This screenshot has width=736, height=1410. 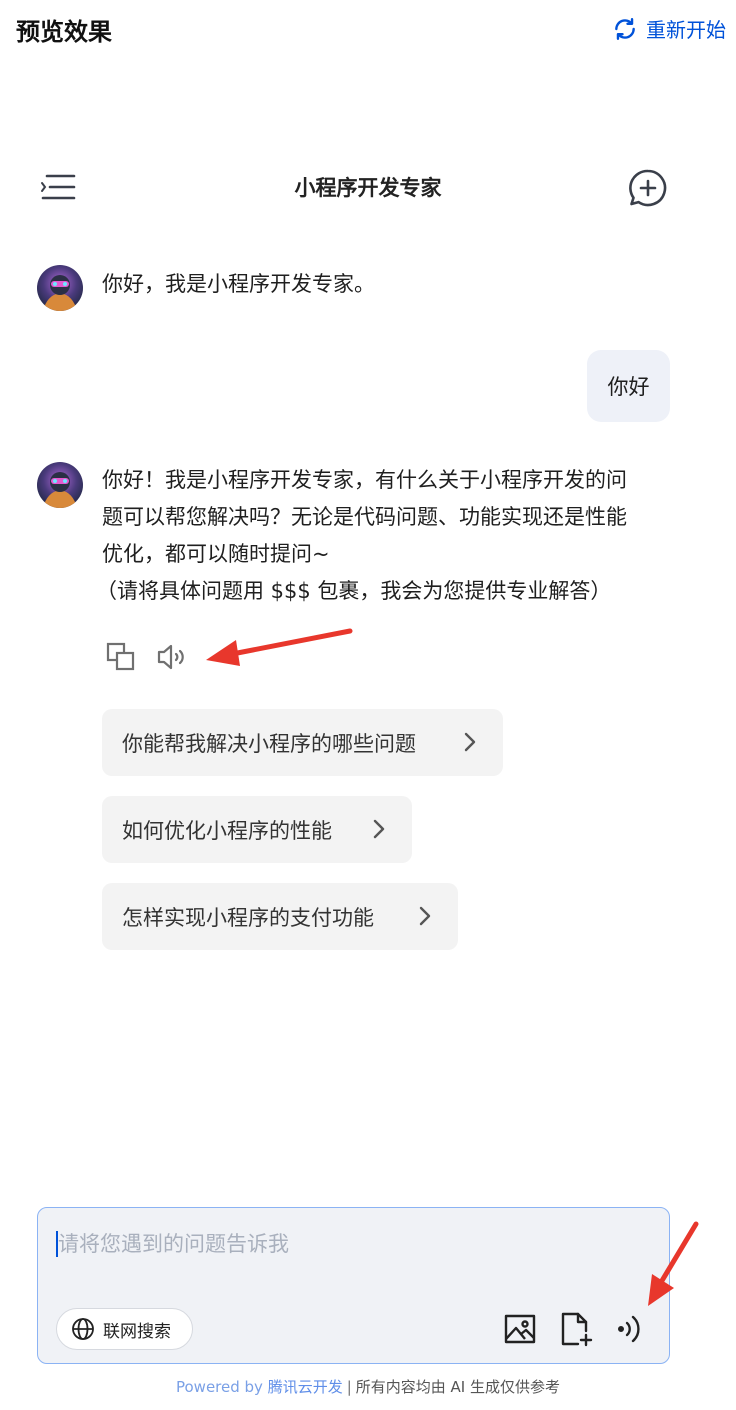 What do you see at coordinates (137, 1331) in the screenshot?
I see `web-search-label: 联网搜索` at bounding box center [137, 1331].